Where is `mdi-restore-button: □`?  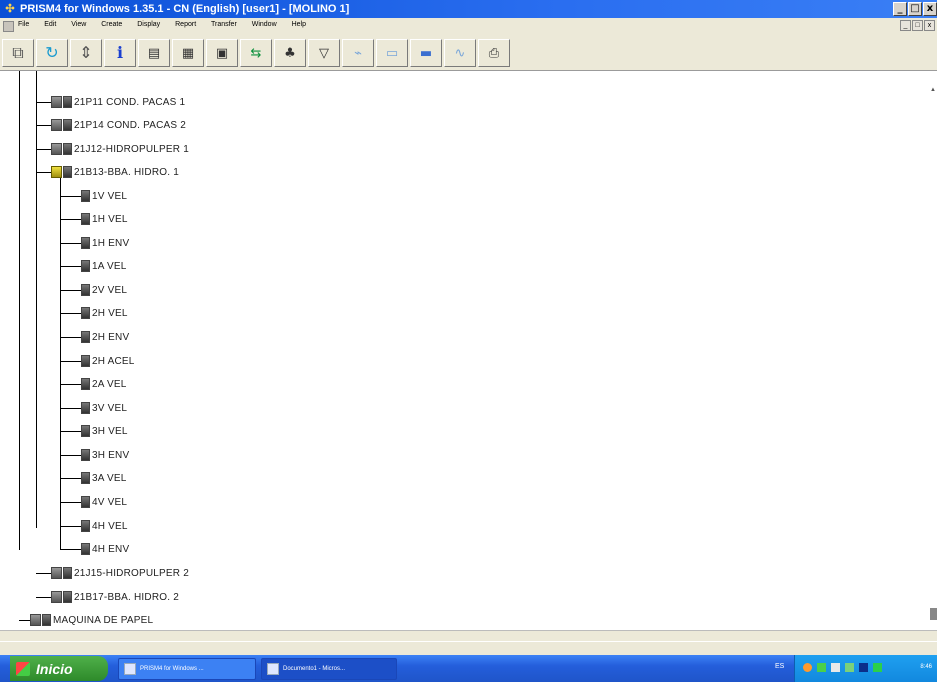
mdi-restore-button: □ is located at coordinates (917, 25).